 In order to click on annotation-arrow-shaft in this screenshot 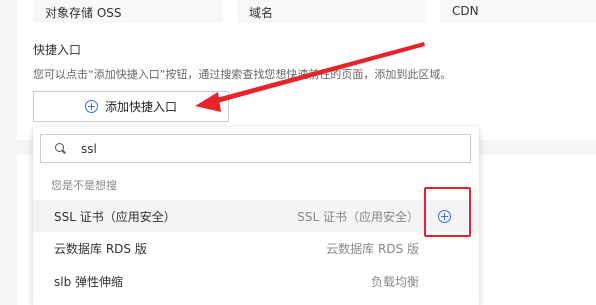, I will do `click(317, 73)`.